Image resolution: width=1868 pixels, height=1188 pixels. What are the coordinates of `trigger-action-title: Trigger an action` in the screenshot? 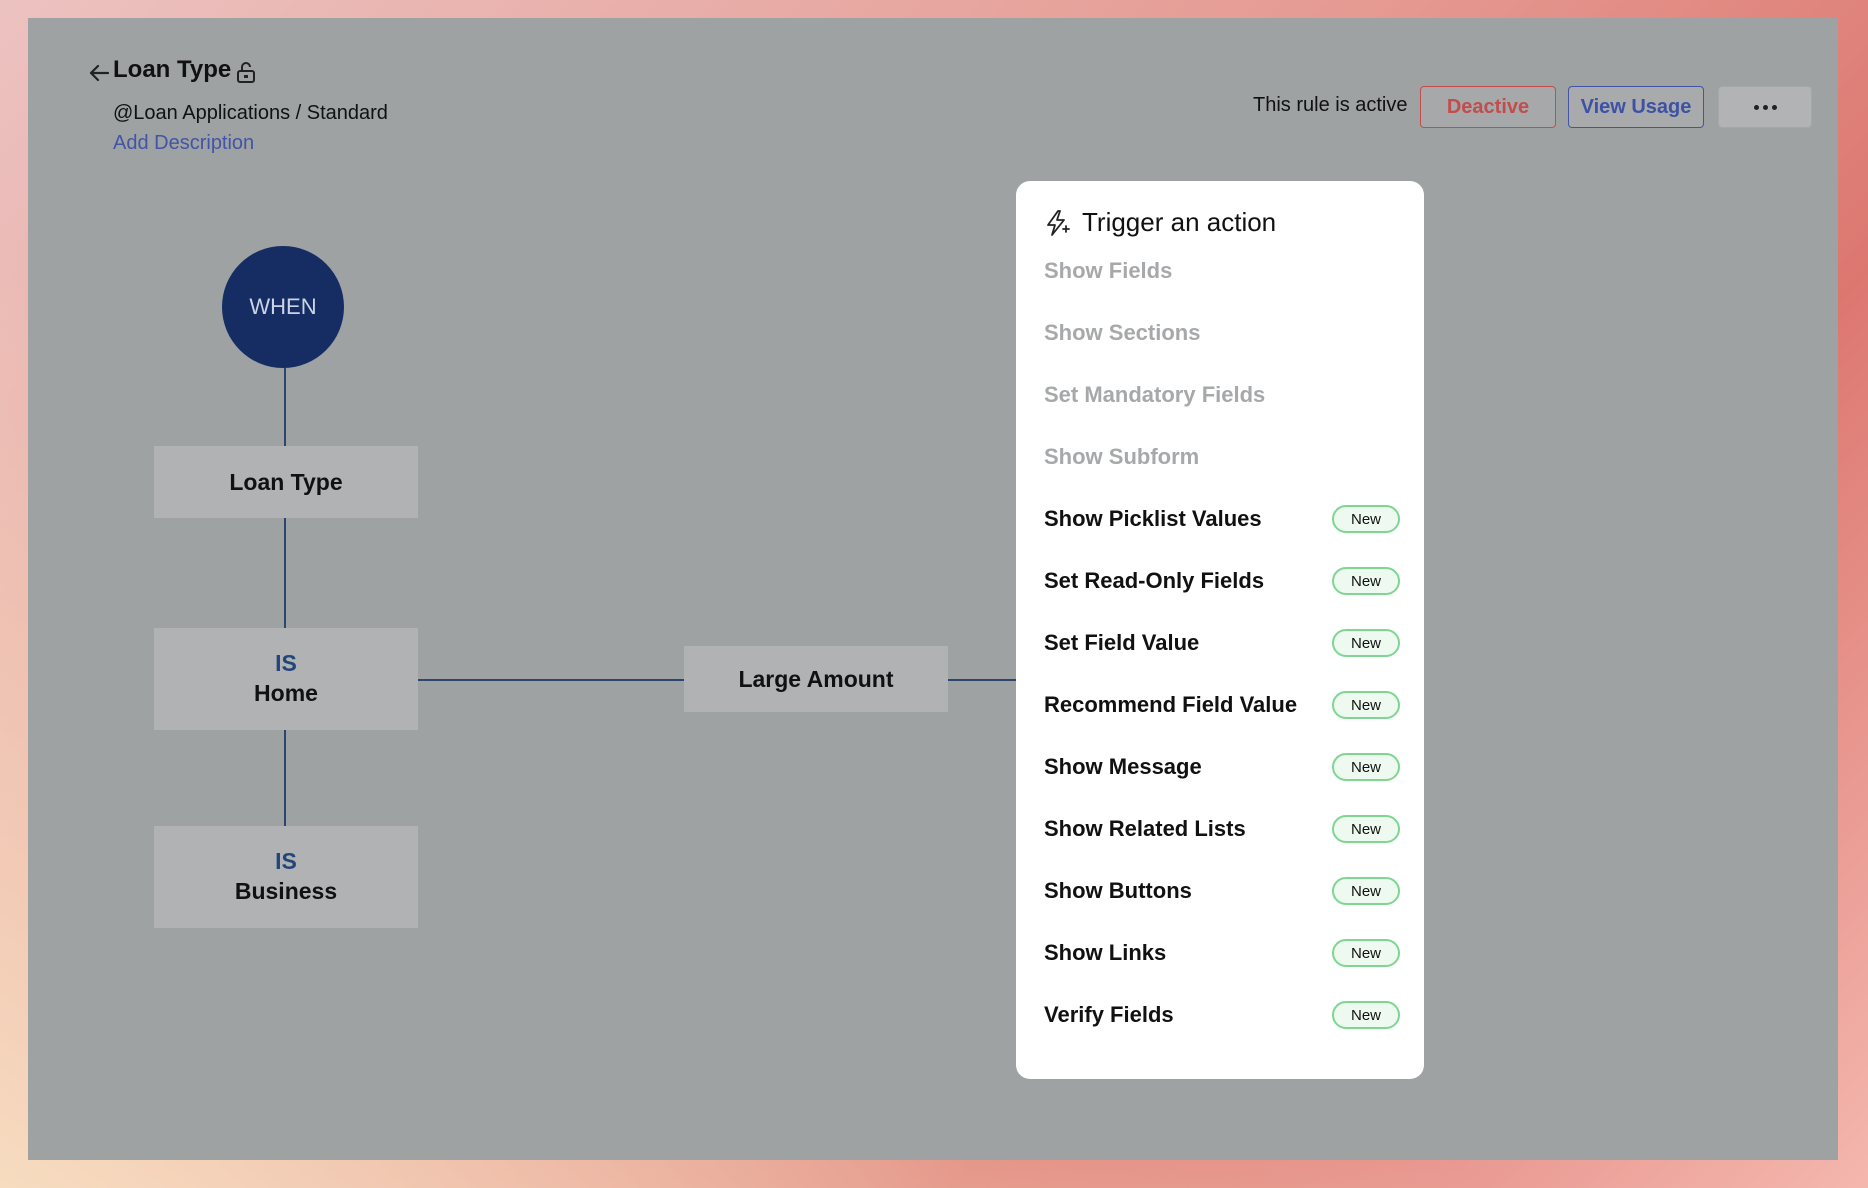 It's located at (1179, 222).